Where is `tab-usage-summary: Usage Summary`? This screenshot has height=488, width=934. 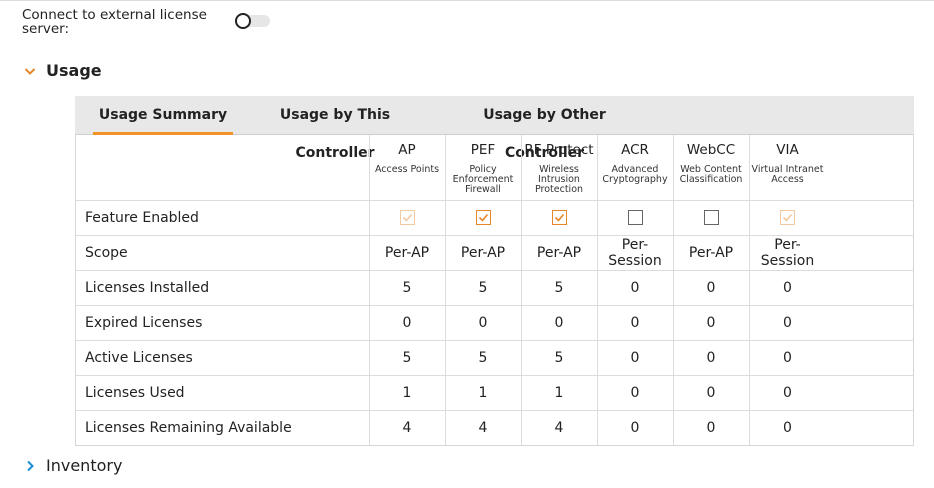 tab-usage-summary: Usage Summary is located at coordinates (163, 115).